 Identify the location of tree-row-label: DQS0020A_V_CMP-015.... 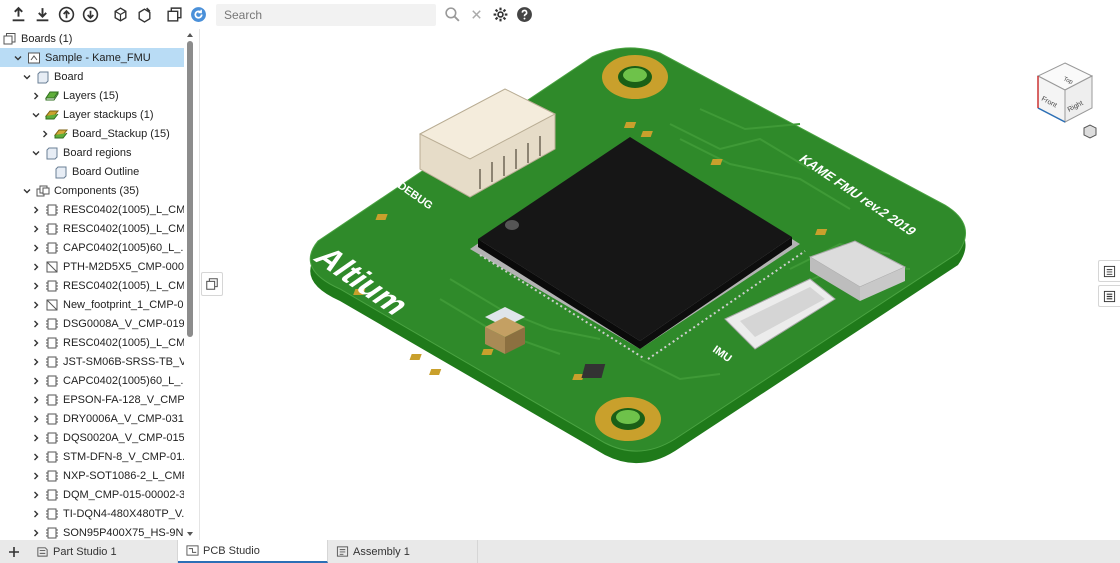
(123, 437).